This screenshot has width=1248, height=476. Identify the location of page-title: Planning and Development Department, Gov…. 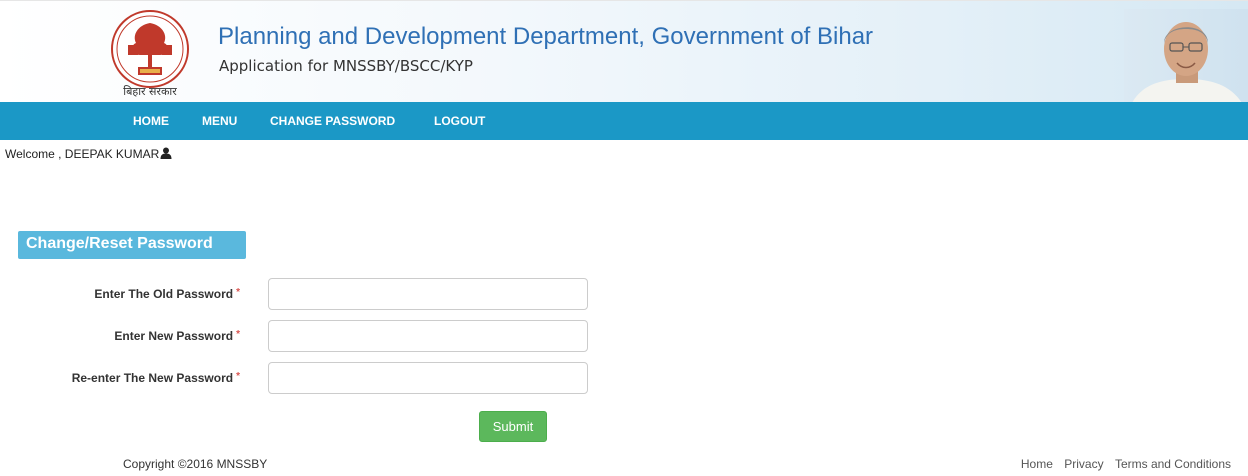
(546, 36).